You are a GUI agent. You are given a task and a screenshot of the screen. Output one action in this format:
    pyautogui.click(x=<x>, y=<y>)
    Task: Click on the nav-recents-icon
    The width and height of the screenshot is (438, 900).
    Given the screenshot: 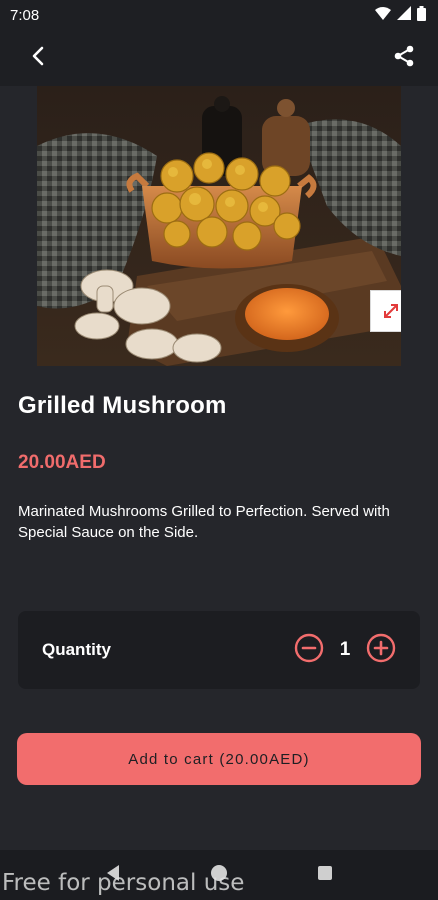 What is the action you would take?
    pyautogui.click(x=325, y=875)
    